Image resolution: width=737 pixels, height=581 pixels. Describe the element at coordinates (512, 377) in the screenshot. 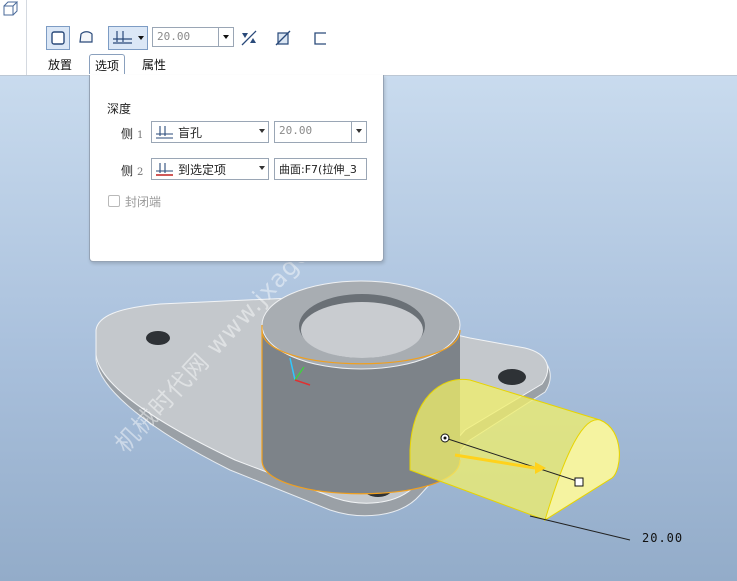

I see `base-hole-right` at that location.